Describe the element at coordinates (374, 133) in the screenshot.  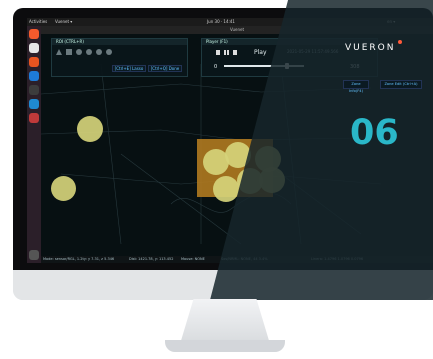
I see `step-number: 06` at that location.